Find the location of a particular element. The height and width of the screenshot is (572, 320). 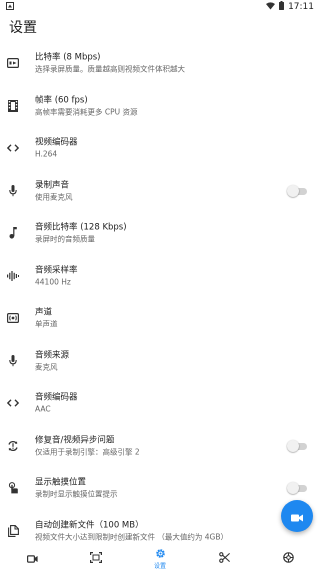

surround-sound-icon is located at coordinates (13, 318).